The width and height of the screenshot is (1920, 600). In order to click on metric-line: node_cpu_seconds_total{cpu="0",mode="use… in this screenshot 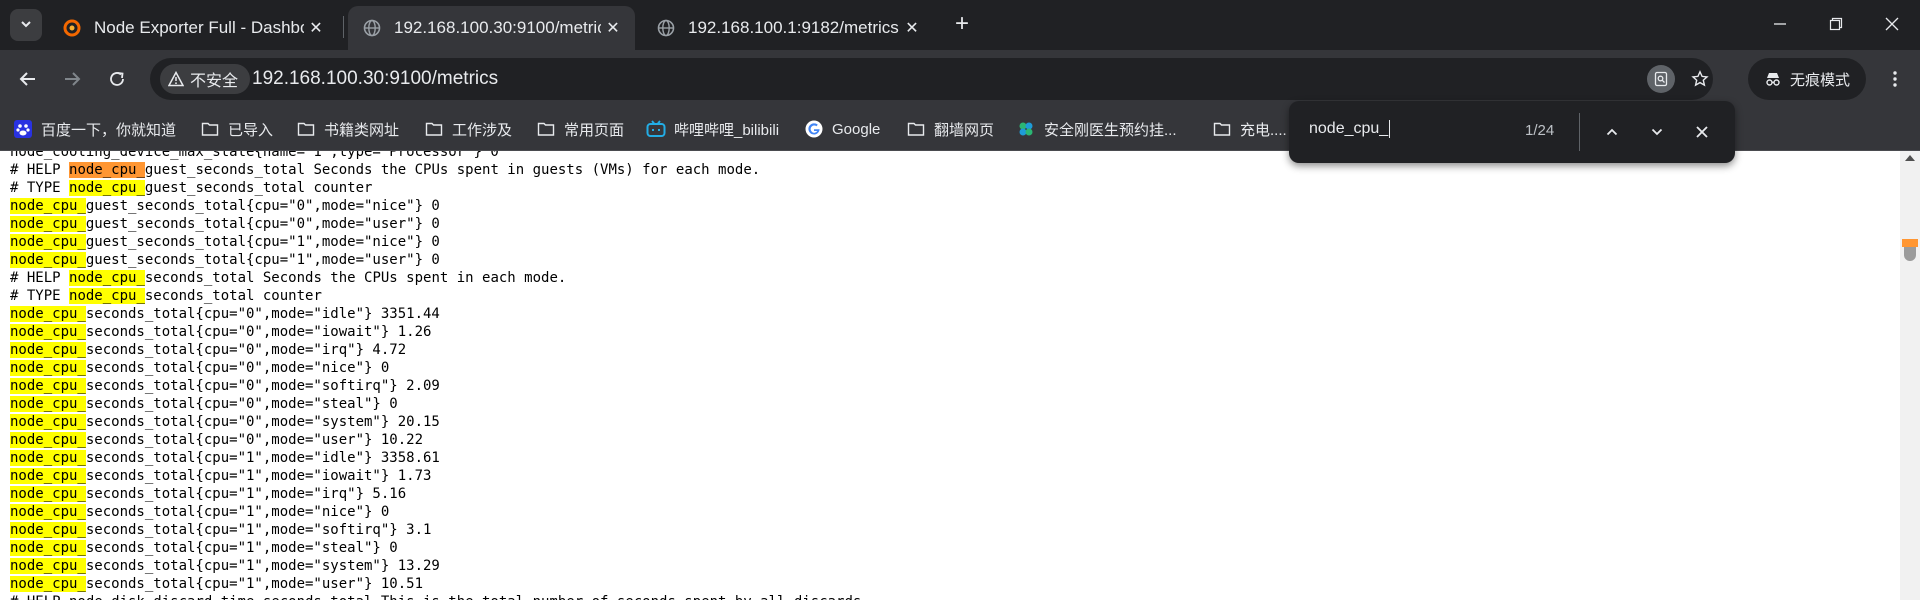, I will do `click(216, 440)`.